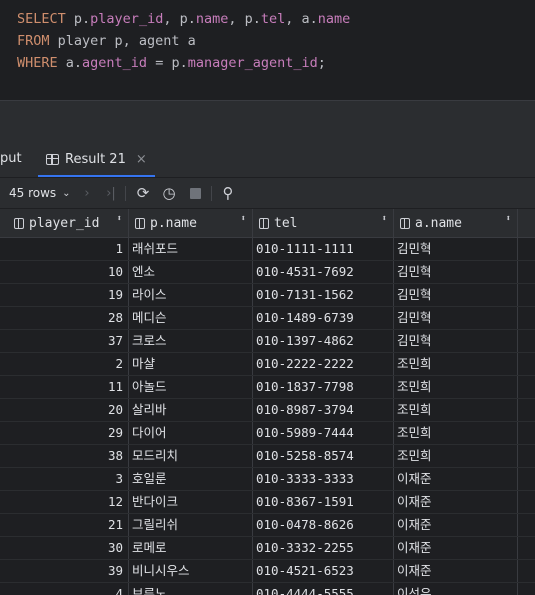 The image size is (535, 595). I want to click on cell-player-id: 37, so click(68, 341).